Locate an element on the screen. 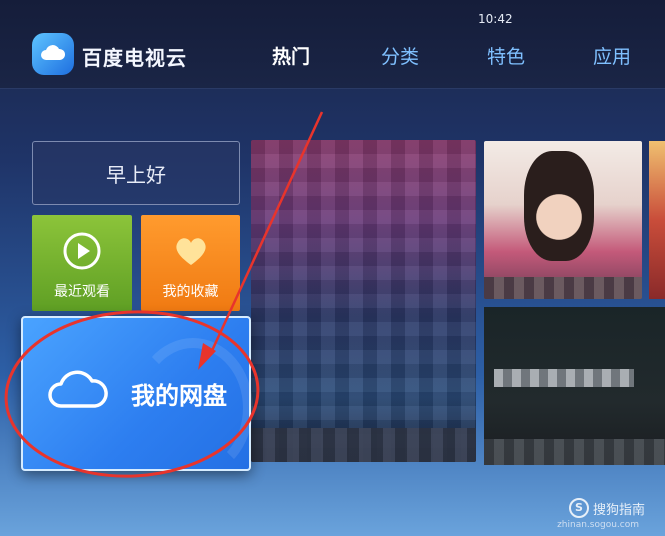  watermark-text: 搜狗指南 is located at coordinates (618, 510).